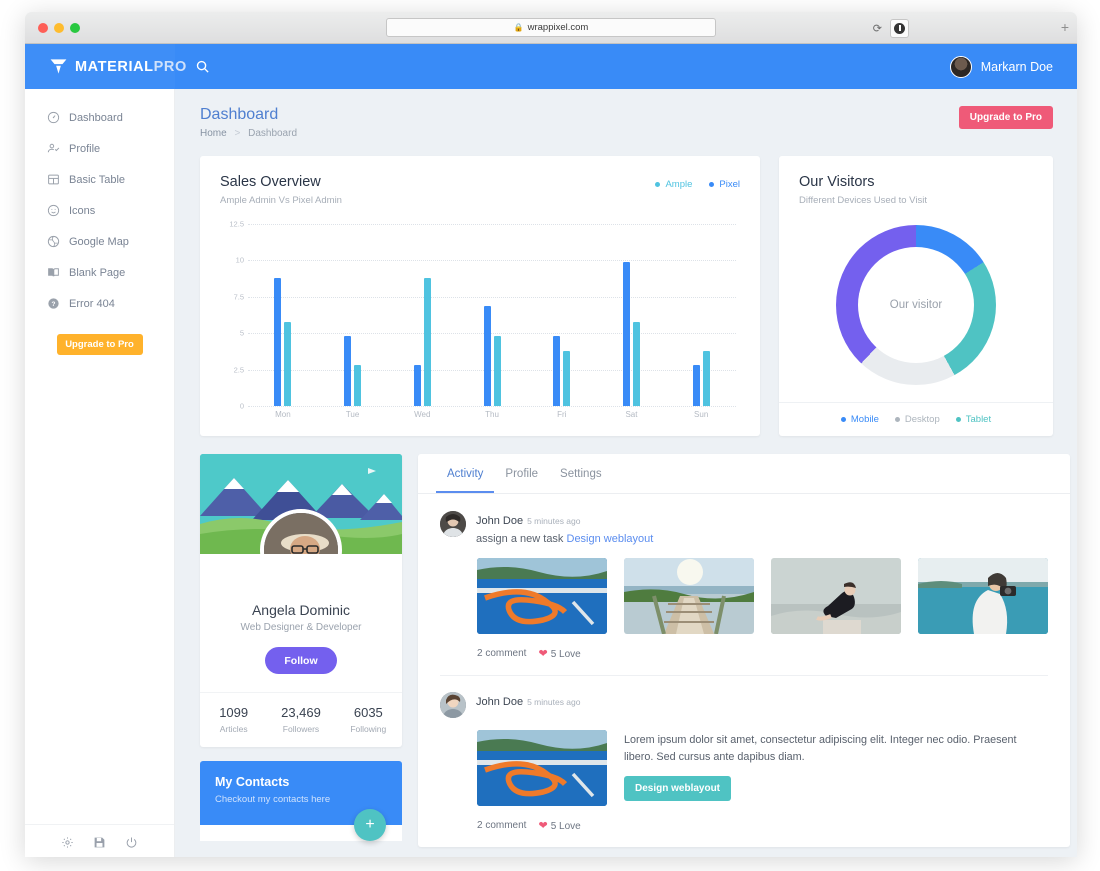  Describe the element at coordinates (610, 539) in the screenshot. I see `post-task-link: Design weblayout` at that location.